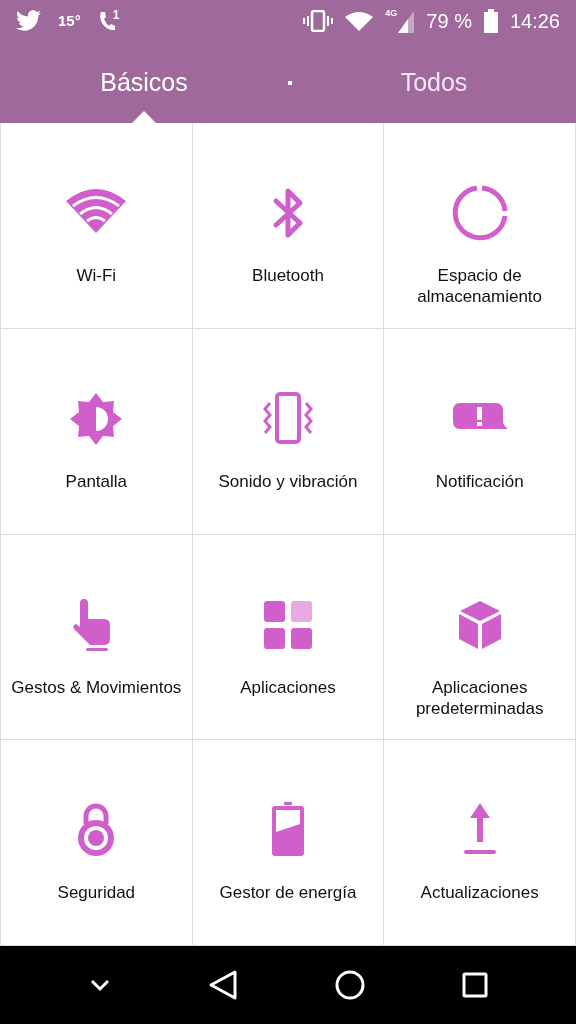 The width and height of the screenshot is (576, 1024). I want to click on home-icon, so click(349, 985).